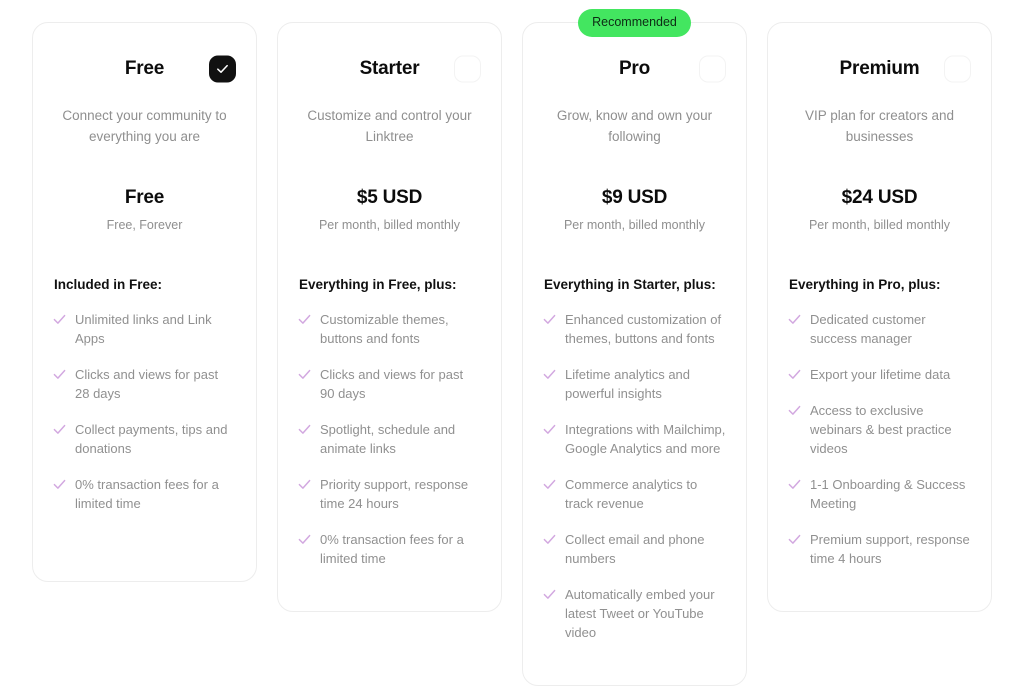 The image size is (1024, 686). I want to click on plan-price: $5 USD, so click(389, 197).